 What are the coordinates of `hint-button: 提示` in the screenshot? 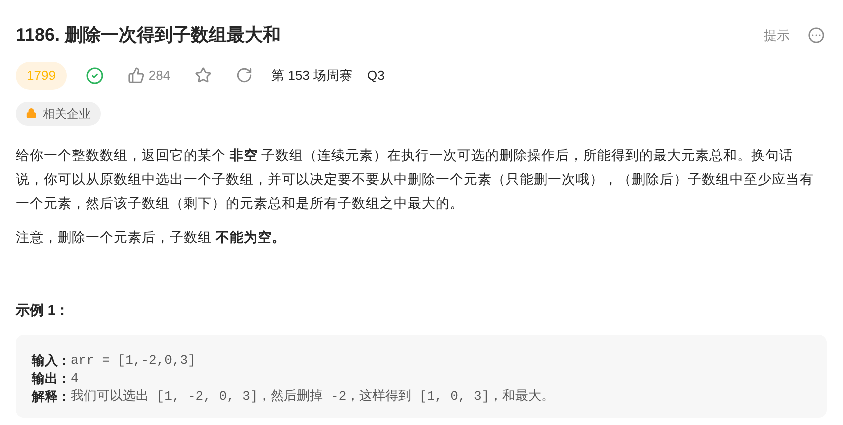 It's located at (777, 36).